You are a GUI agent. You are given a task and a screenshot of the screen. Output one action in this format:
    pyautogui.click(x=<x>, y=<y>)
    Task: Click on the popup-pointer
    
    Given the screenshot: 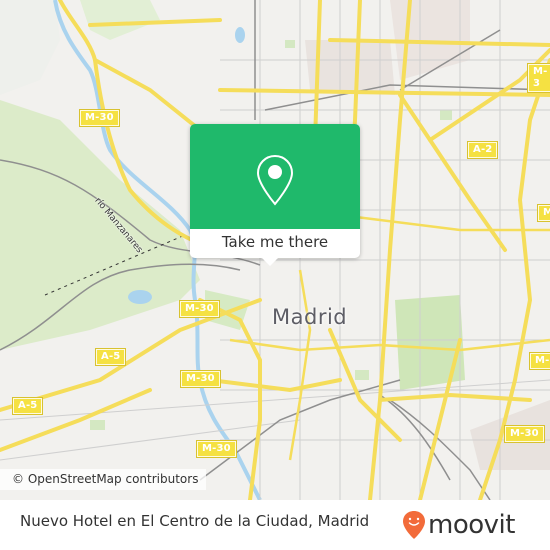 What is the action you would take?
    pyautogui.click(x=270, y=261)
    